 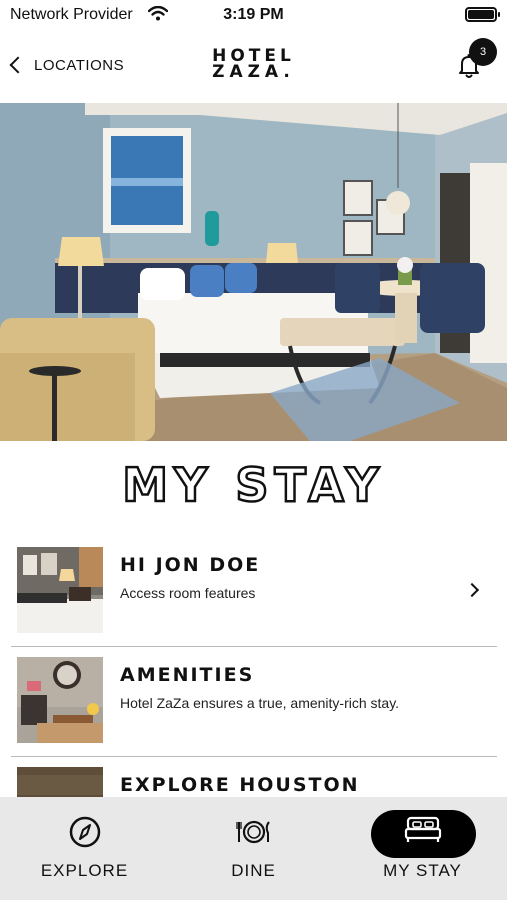 I want to click on tab-label: DINE, so click(x=253, y=870).